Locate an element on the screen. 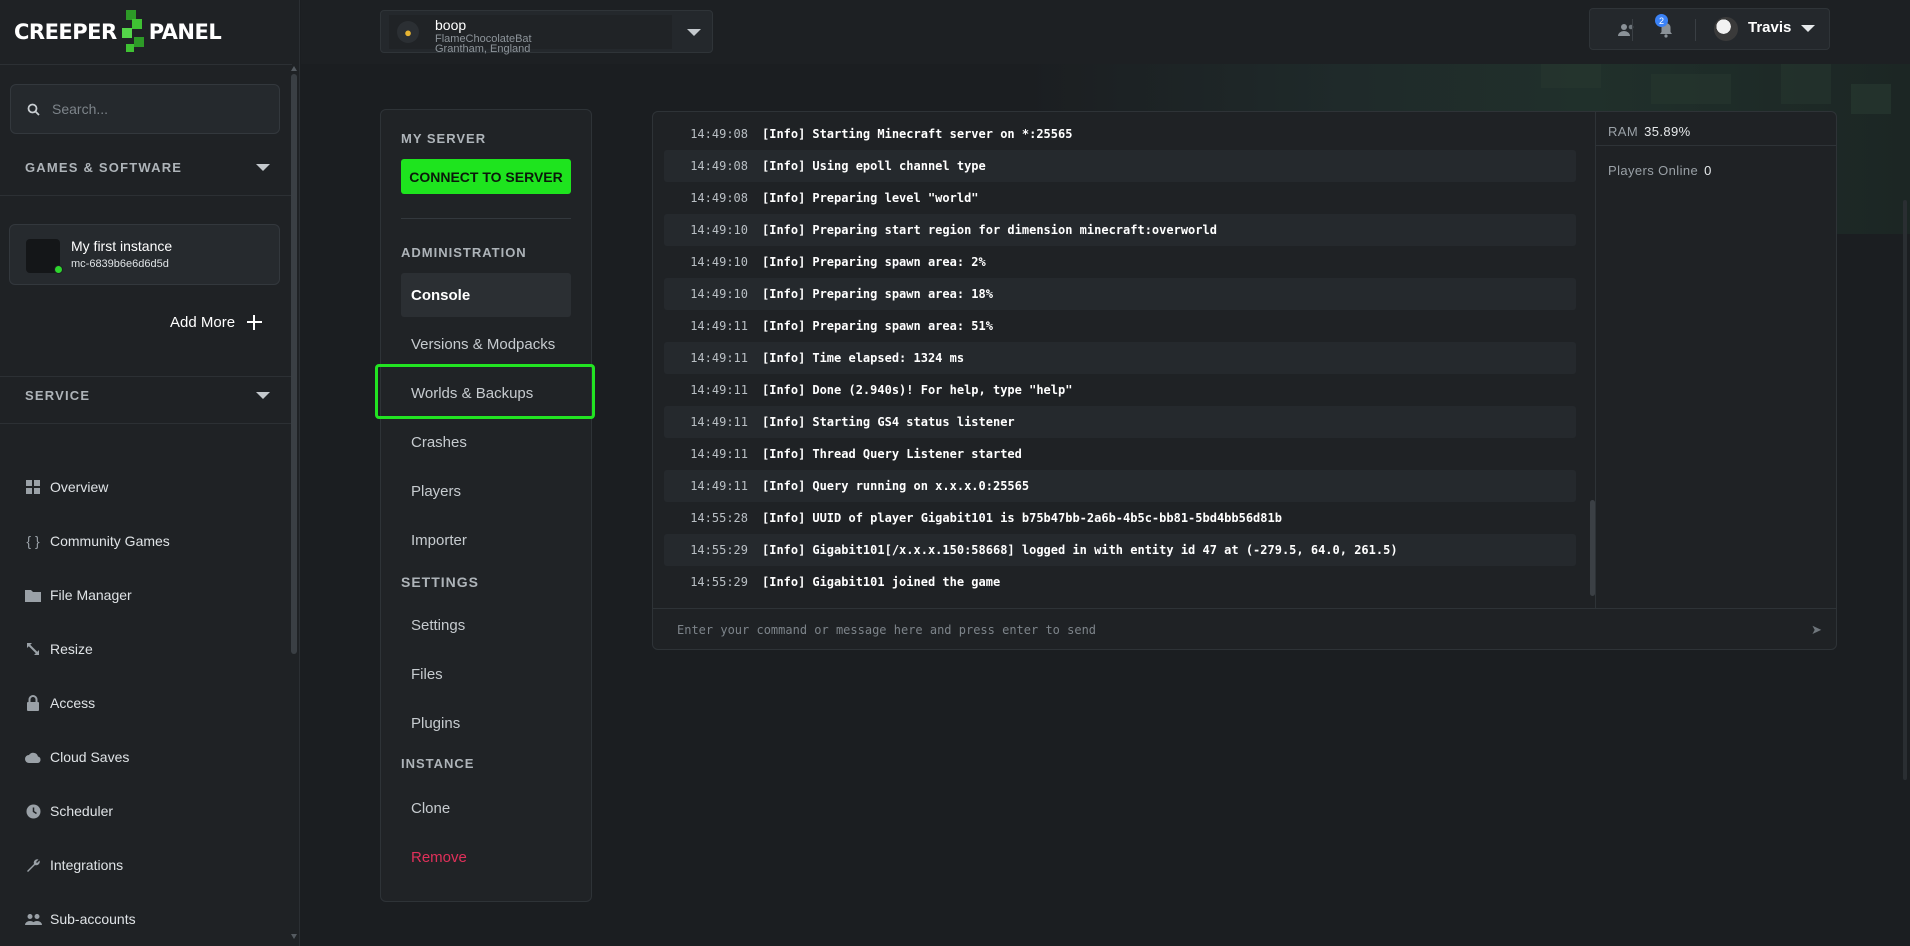  menu-item-versions-modpacks: Versions & Modpacks is located at coordinates (486, 344).